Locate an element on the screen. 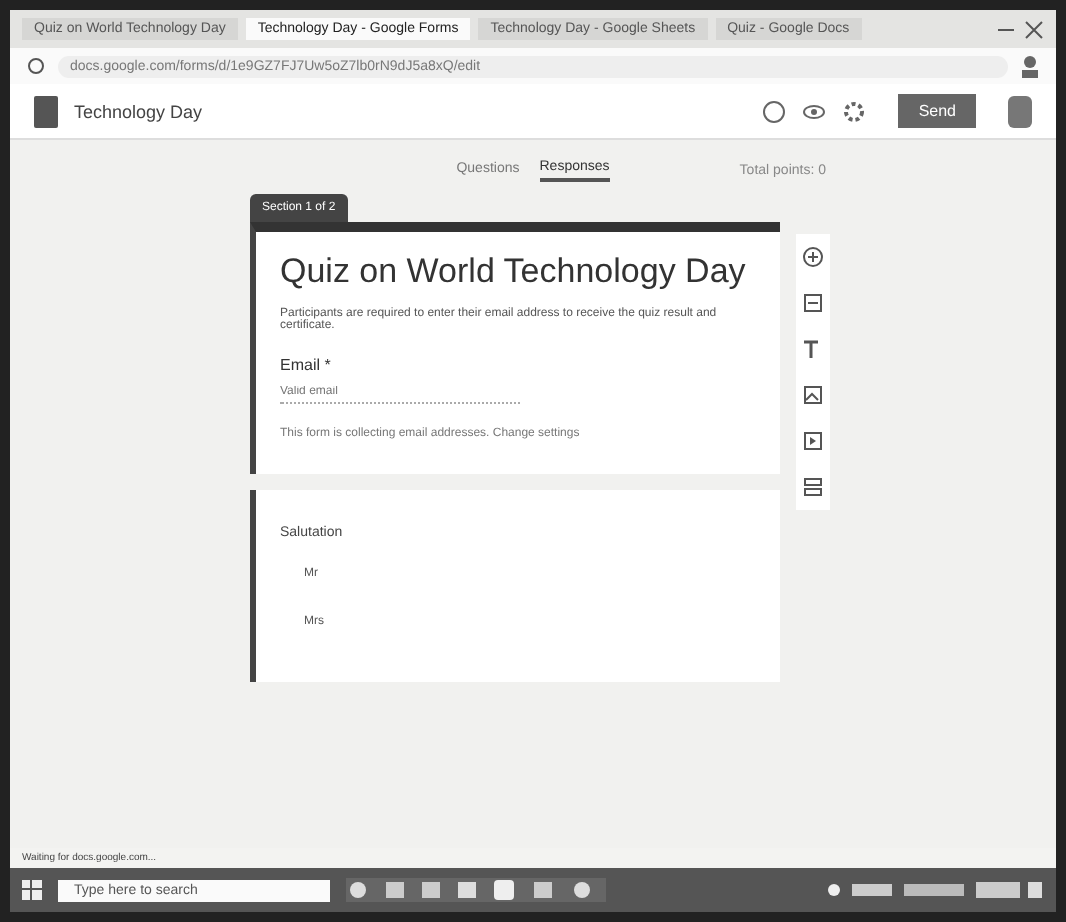 This screenshot has height=922, width=1066. form-card is located at coordinates (515, 348).